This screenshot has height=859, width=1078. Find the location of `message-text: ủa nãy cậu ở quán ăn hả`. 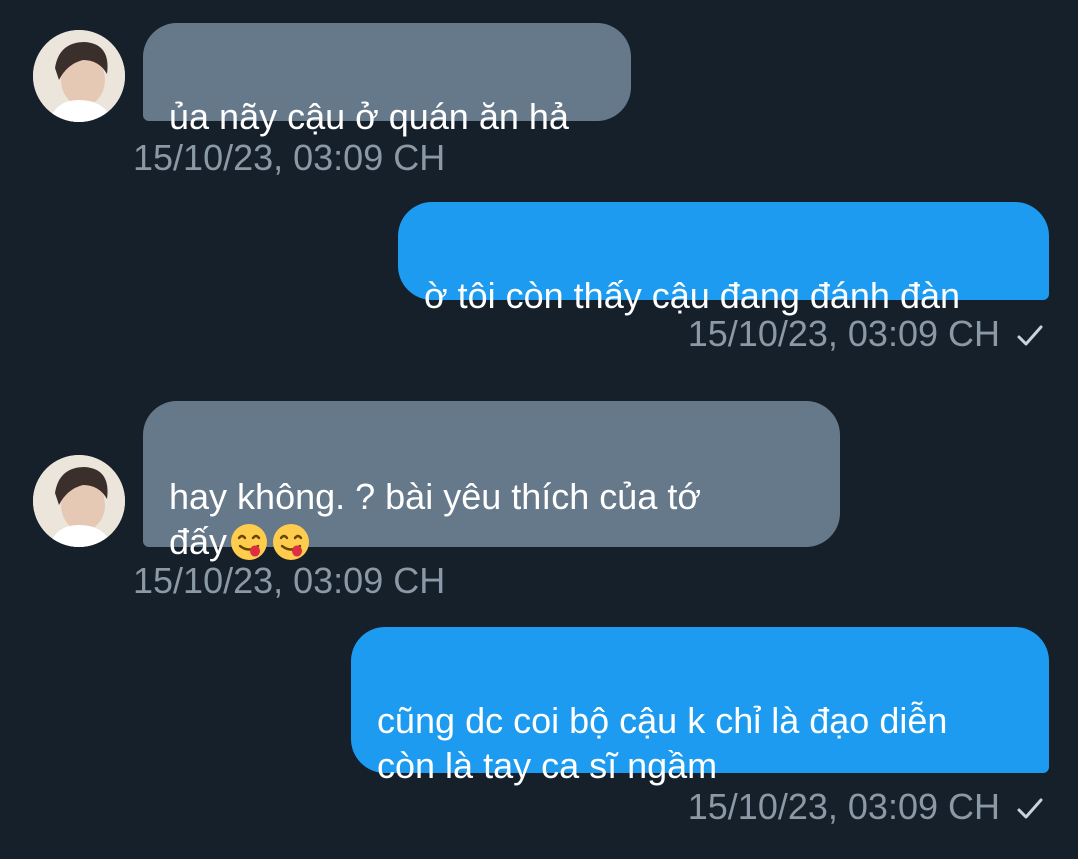

message-text: ủa nãy cậu ở quán ăn hả is located at coordinates (369, 116).